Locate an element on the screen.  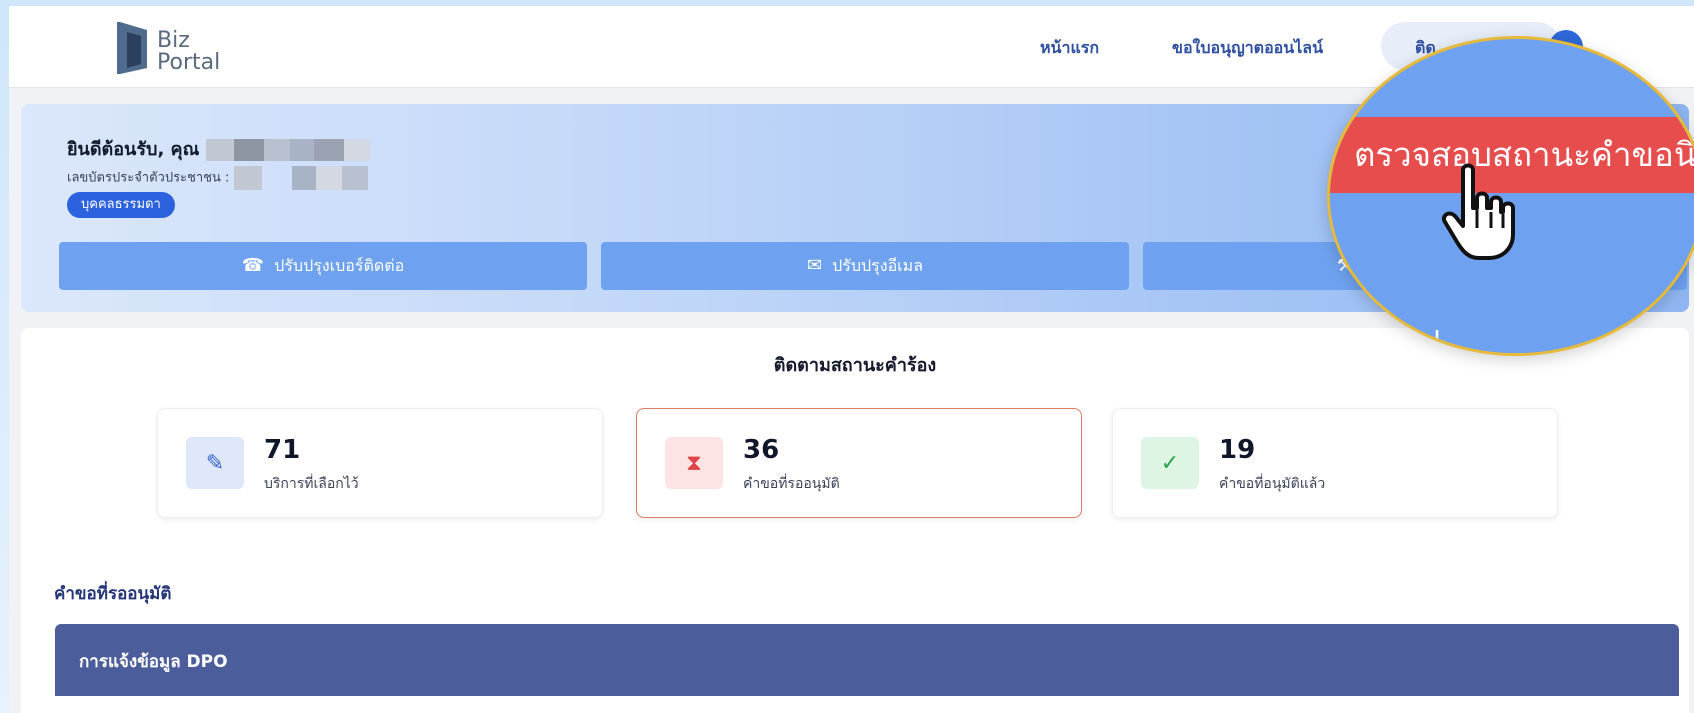
citizen-id-label: เลขบัตรประจำตัวประชาชน : is located at coordinates (148, 178).